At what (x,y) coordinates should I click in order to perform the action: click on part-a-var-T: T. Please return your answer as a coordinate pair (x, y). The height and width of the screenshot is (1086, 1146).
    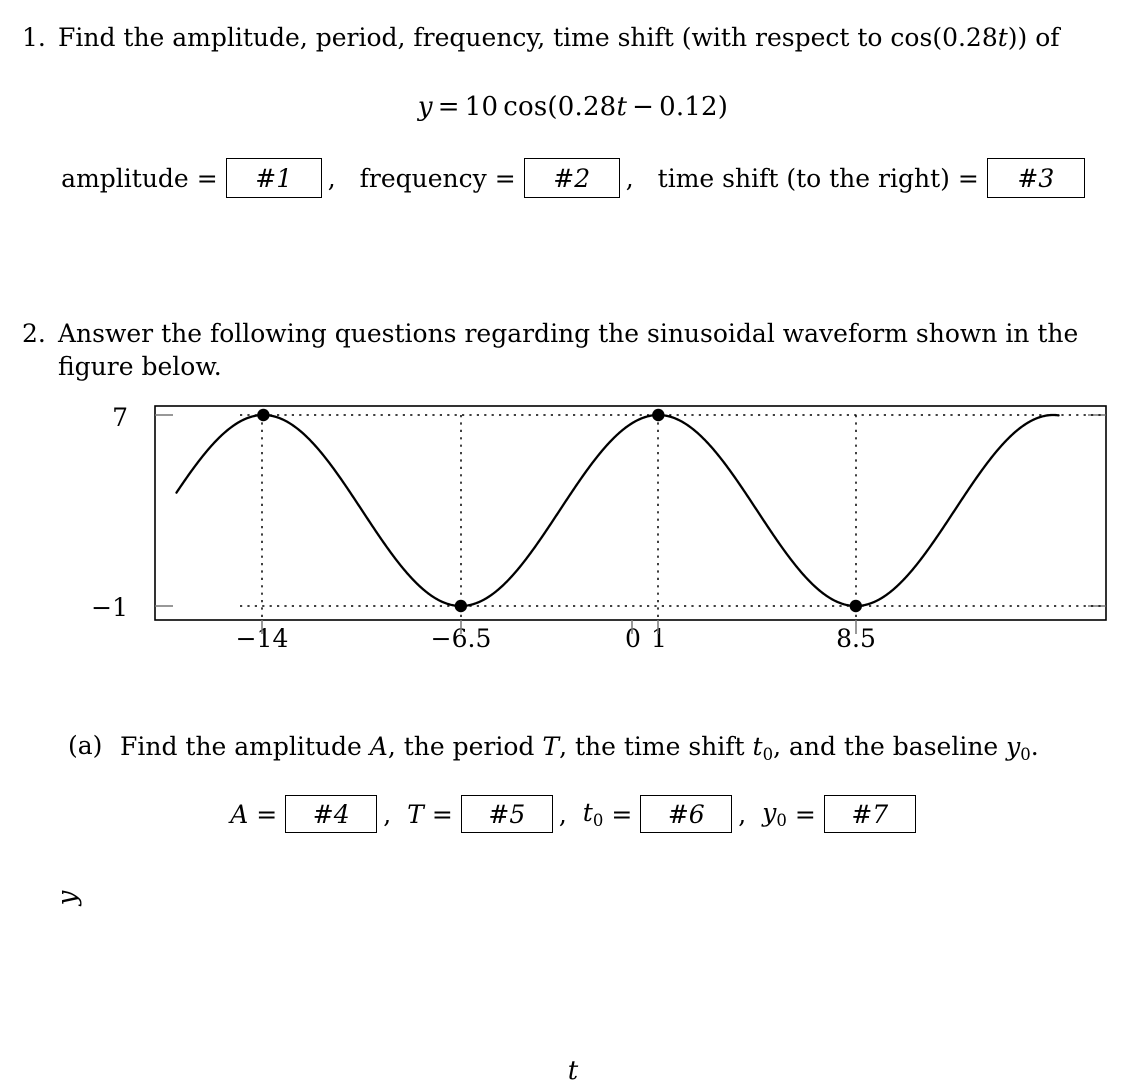
    Looking at the image, I should click on (551, 746).